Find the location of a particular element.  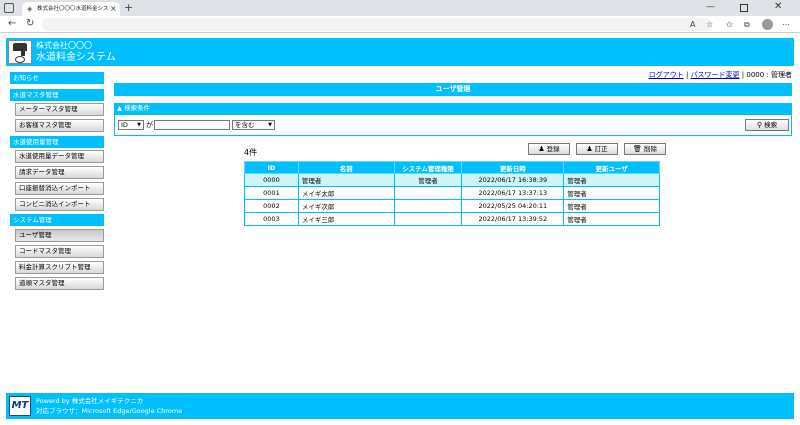

logout-link: ログアウト is located at coordinates (666, 75).